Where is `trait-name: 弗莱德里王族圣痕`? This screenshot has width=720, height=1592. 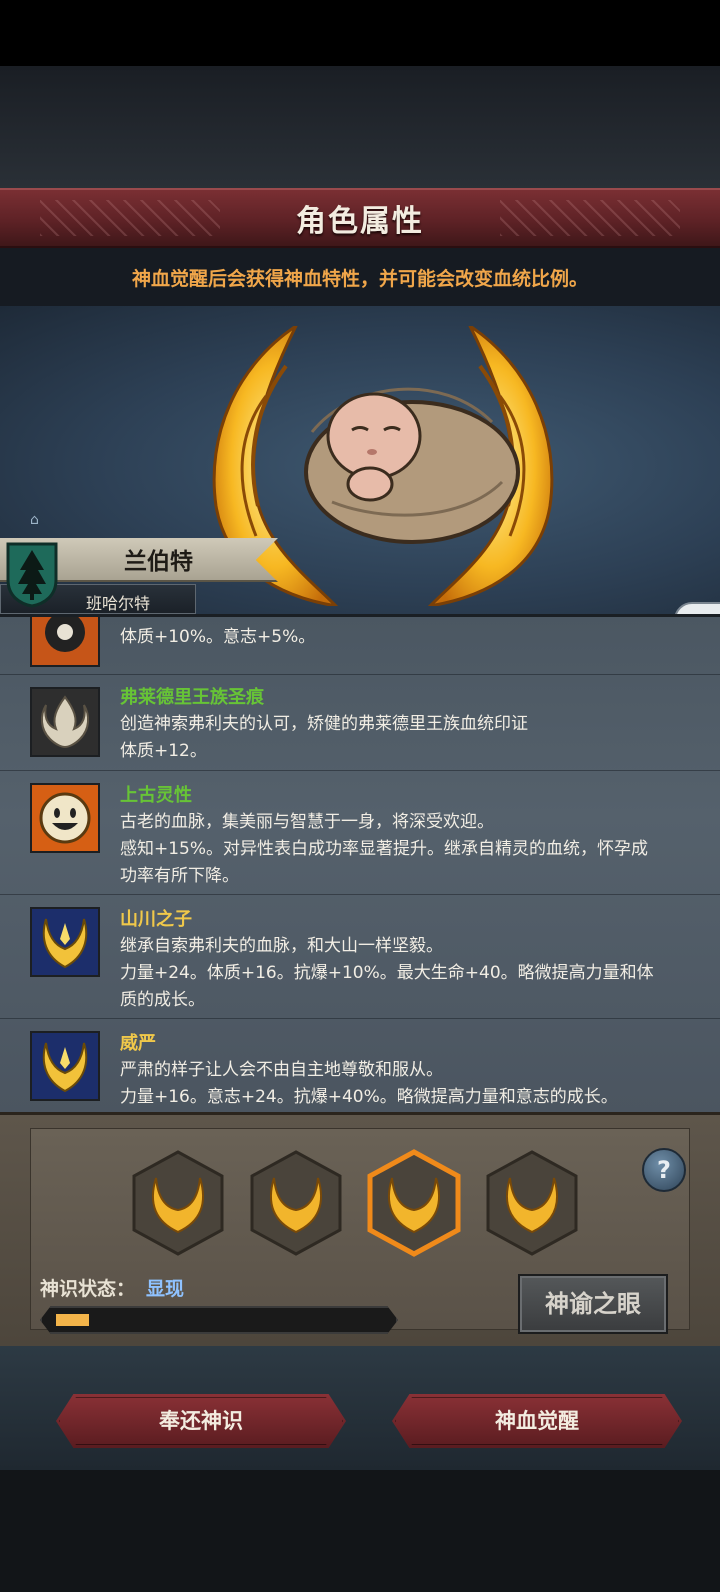 trait-name: 弗莱德里王族圣痕 is located at coordinates (192, 697).